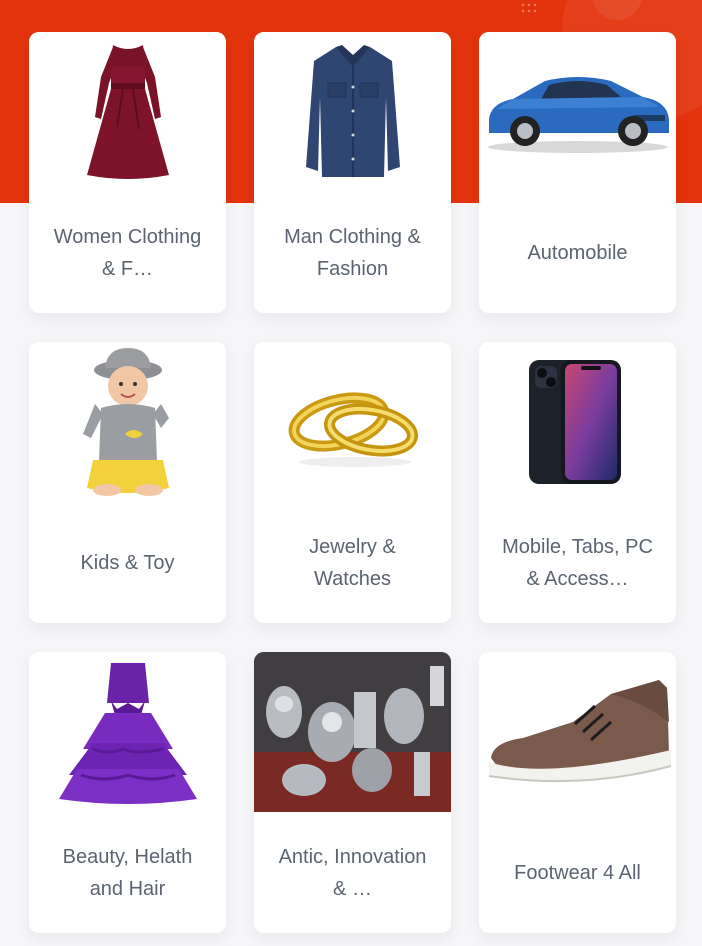 Image resolution: width=702 pixels, height=946 pixels. I want to click on antique-silverware-icon, so click(352, 732).